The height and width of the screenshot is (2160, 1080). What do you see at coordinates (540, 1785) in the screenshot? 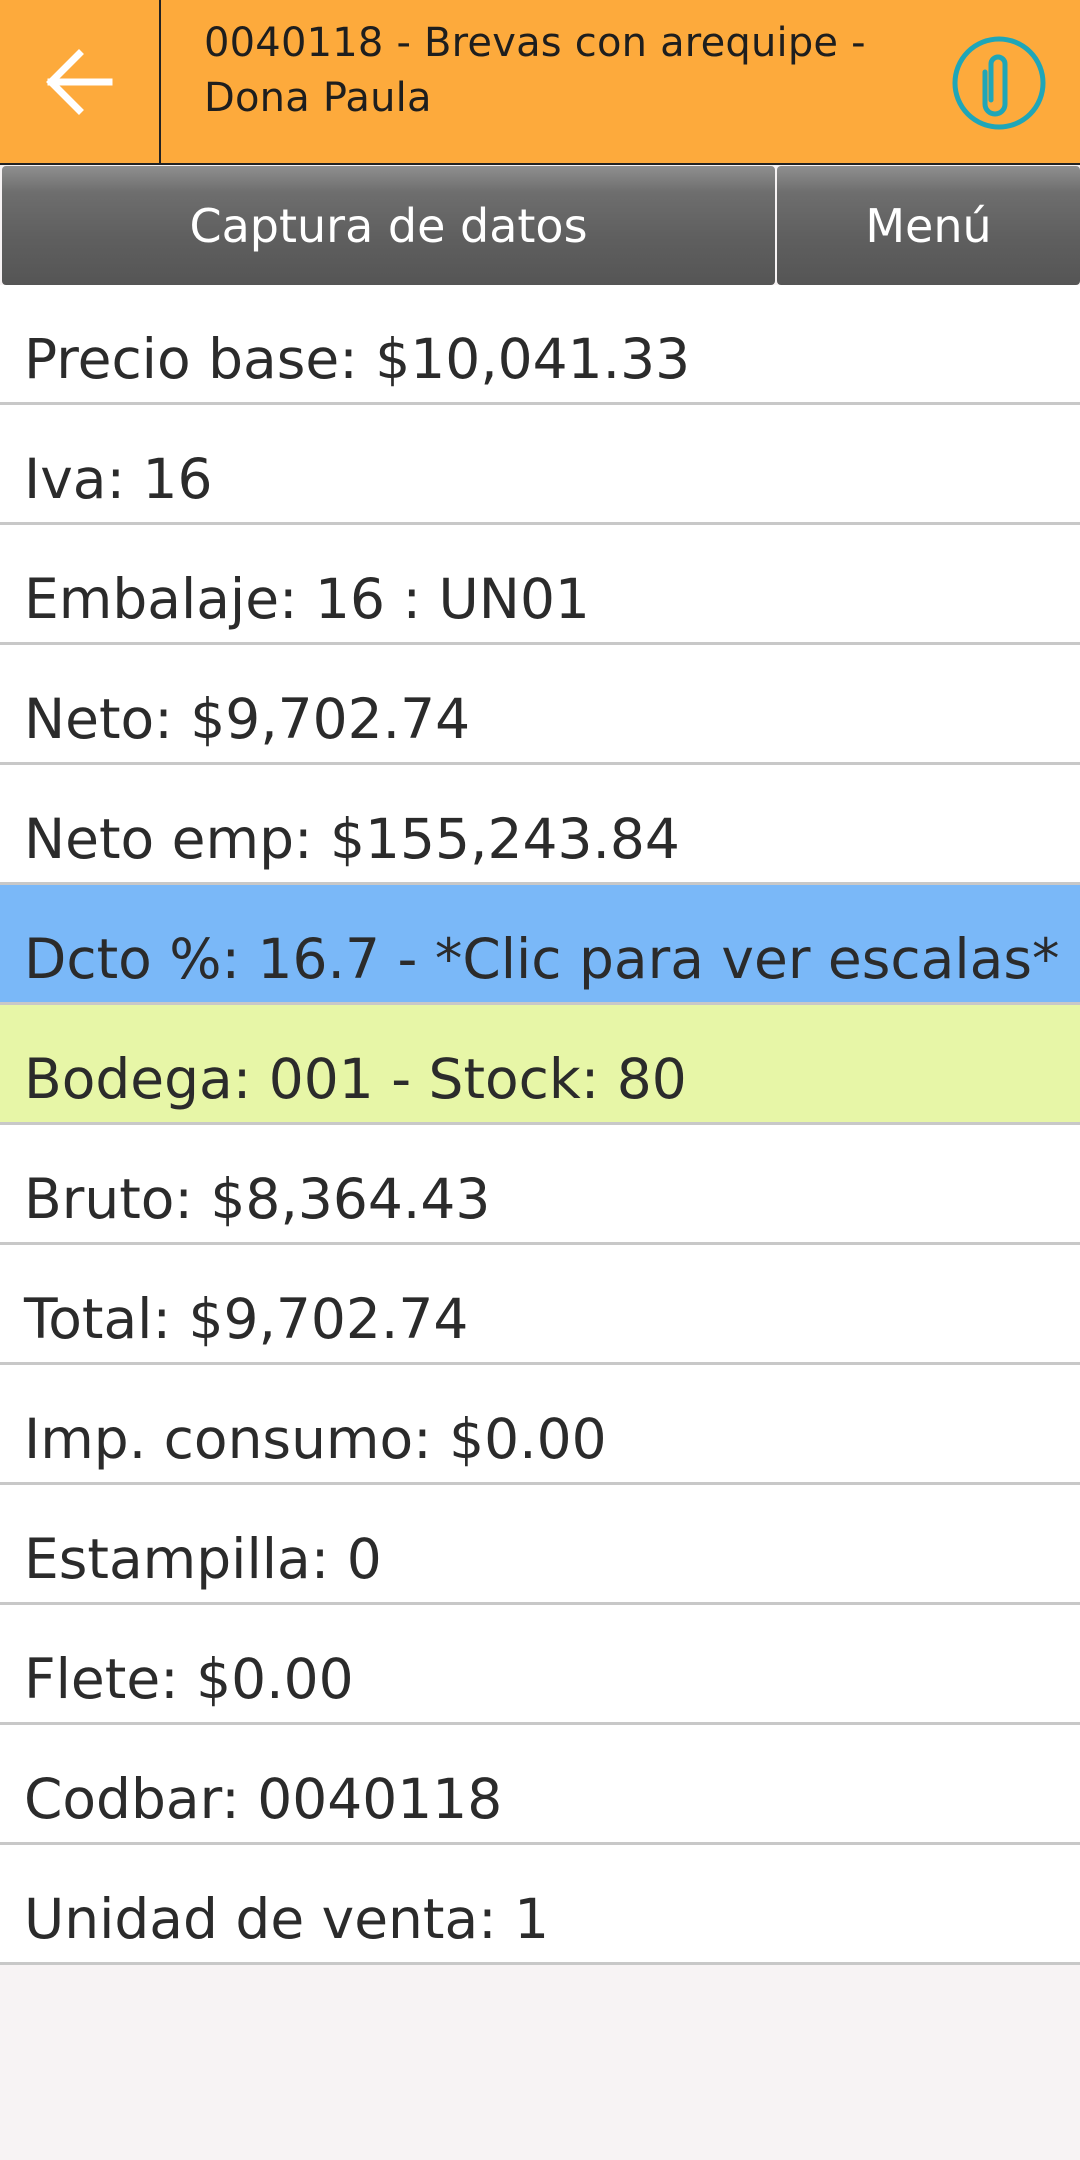
I see `list-item-codbar: Codbar: 0040118` at bounding box center [540, 1785].